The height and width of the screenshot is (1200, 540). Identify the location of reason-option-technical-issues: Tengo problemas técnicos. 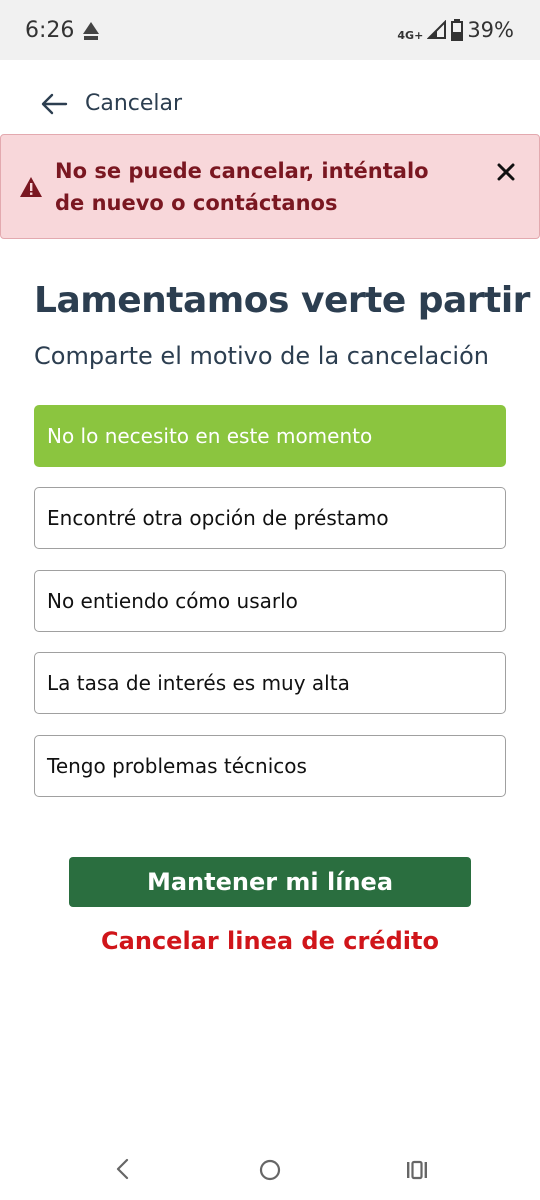
(270, 766).